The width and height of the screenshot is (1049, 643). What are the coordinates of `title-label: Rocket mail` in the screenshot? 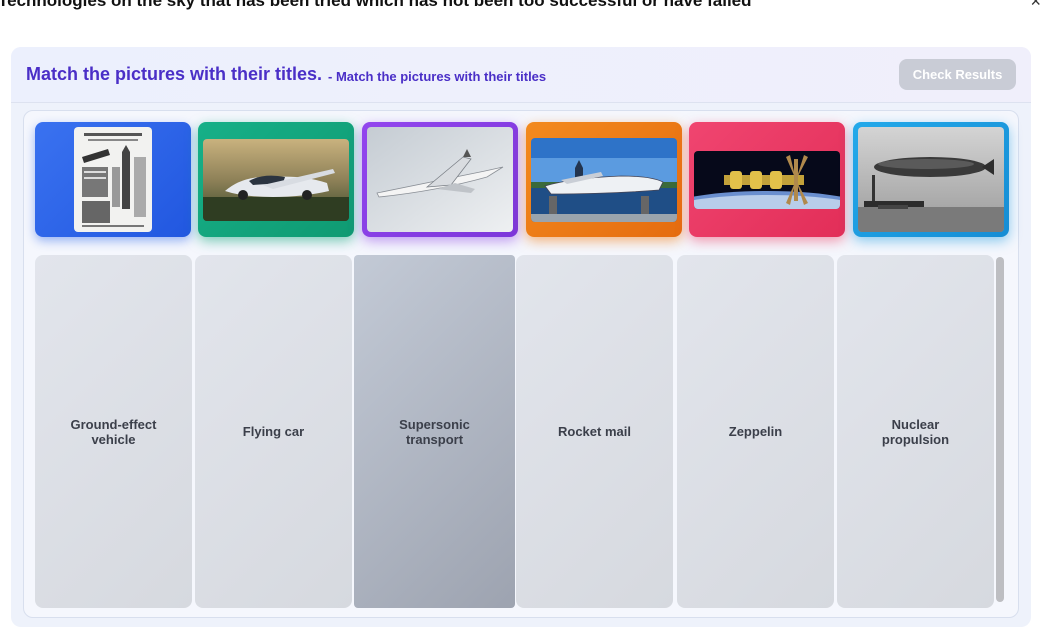 It's located at (594, 431).